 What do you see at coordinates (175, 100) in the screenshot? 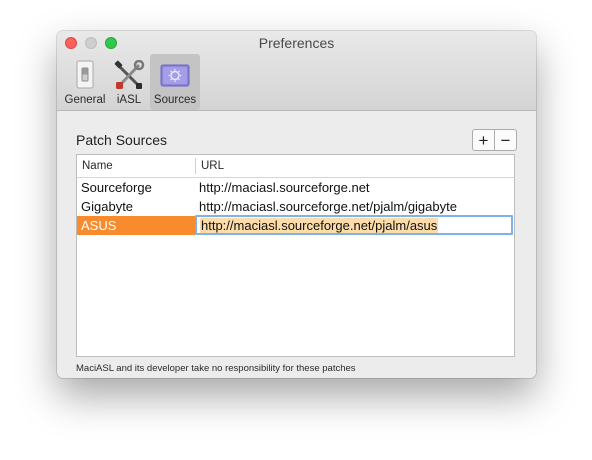
I see `tab-sources-label: Sources` at bounding box center [175, 100].